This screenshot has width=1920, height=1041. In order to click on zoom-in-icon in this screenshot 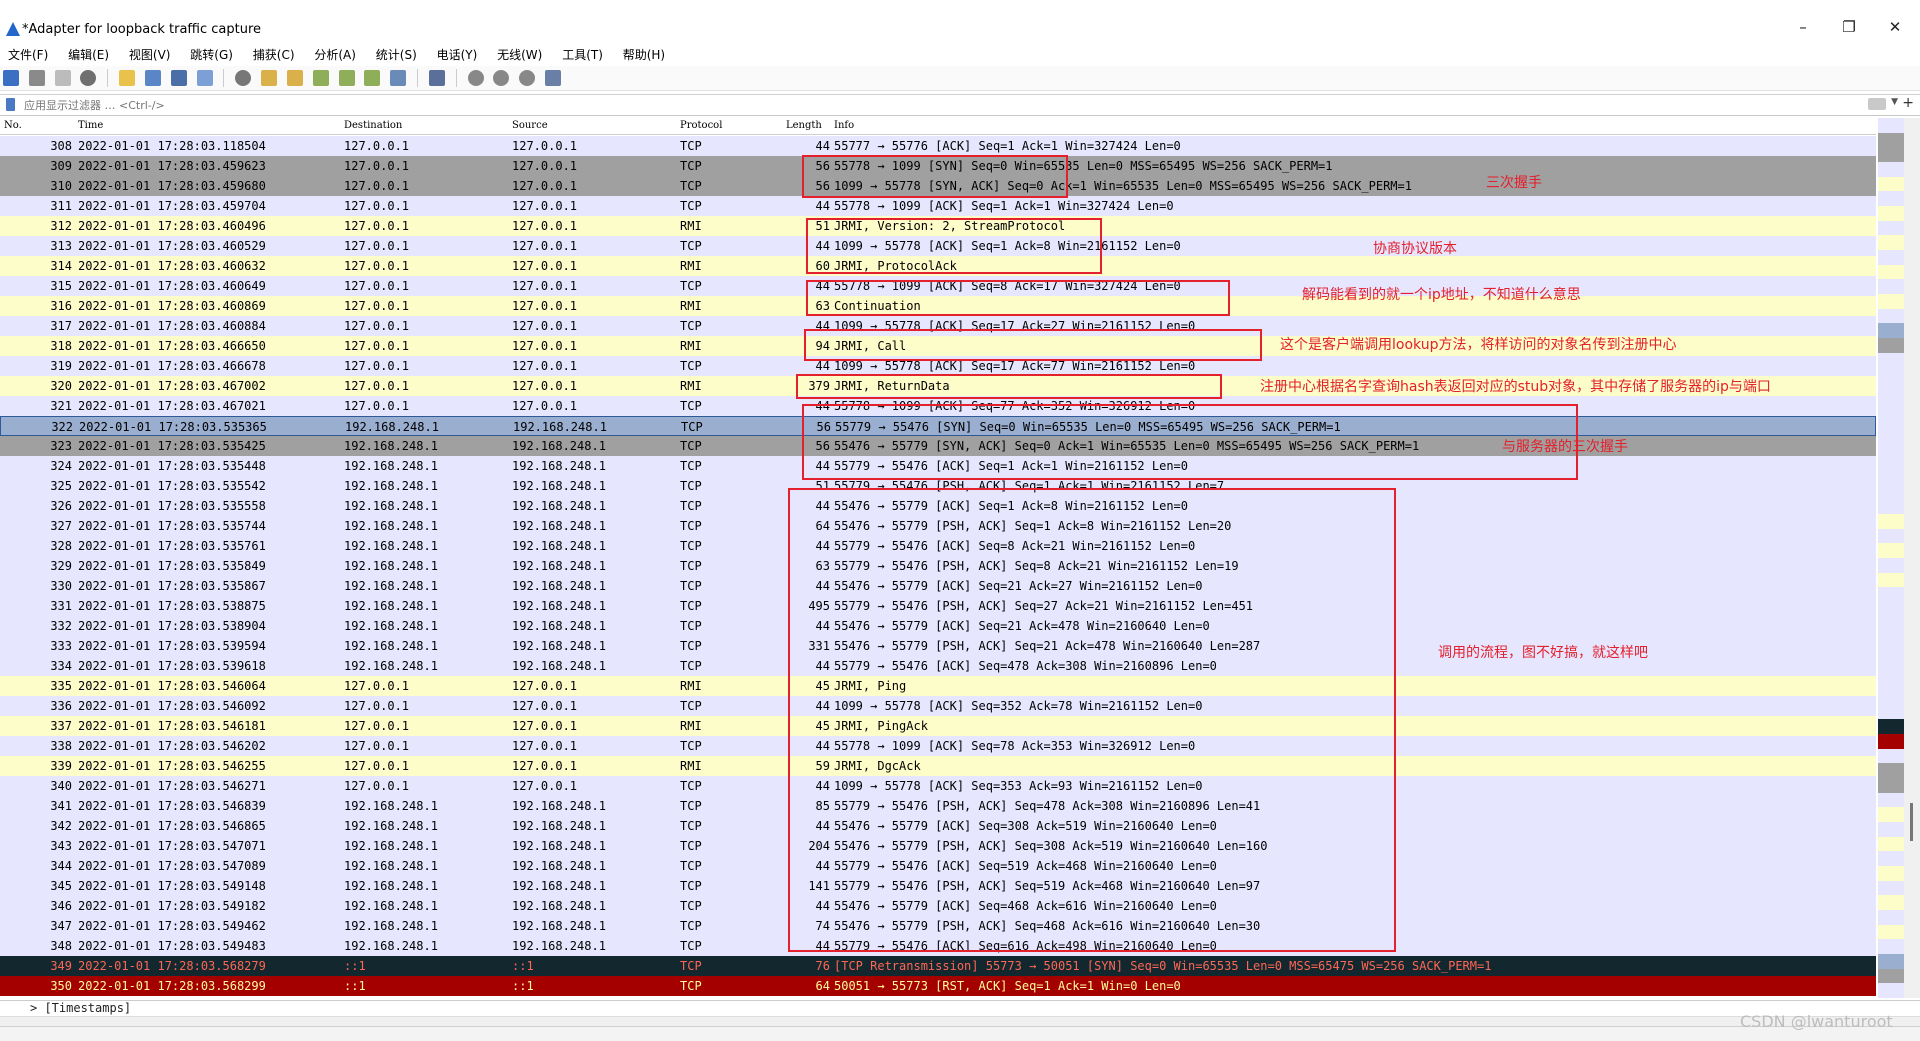, I will do `click(475, 78)`.